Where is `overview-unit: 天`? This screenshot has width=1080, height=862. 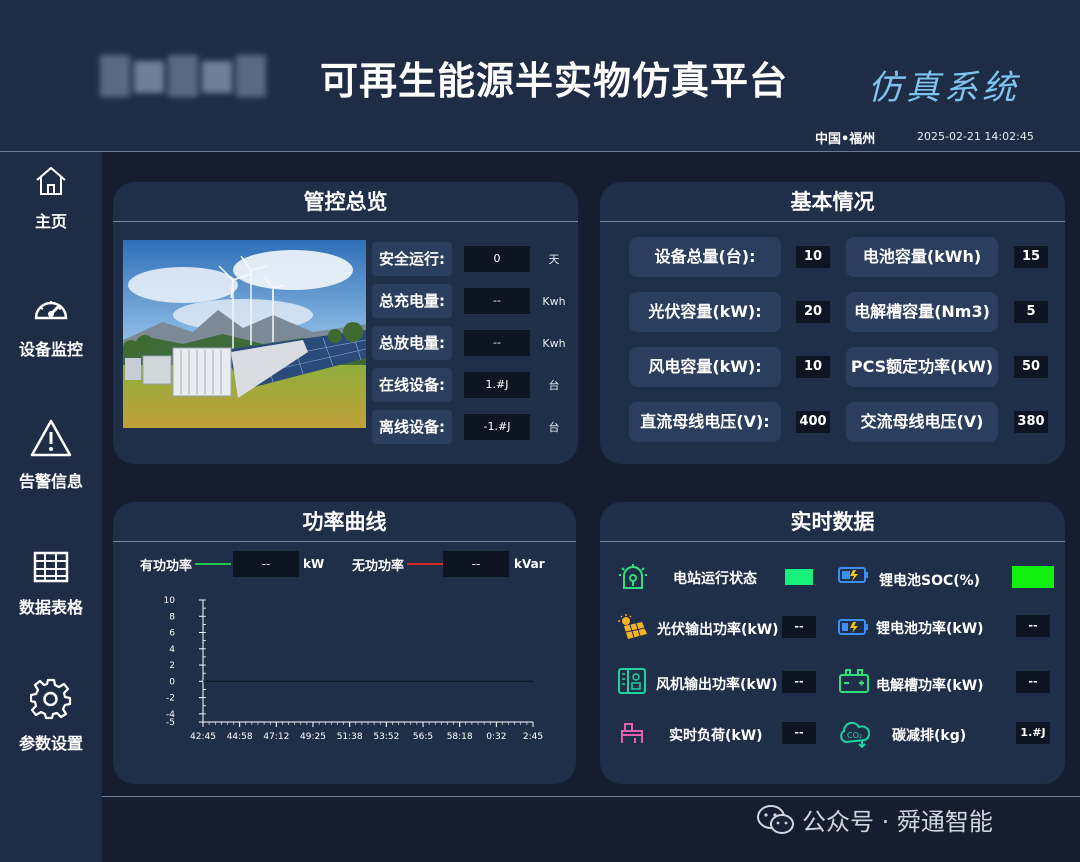
overview-unit: 天 is located at coordinates (554, 259).